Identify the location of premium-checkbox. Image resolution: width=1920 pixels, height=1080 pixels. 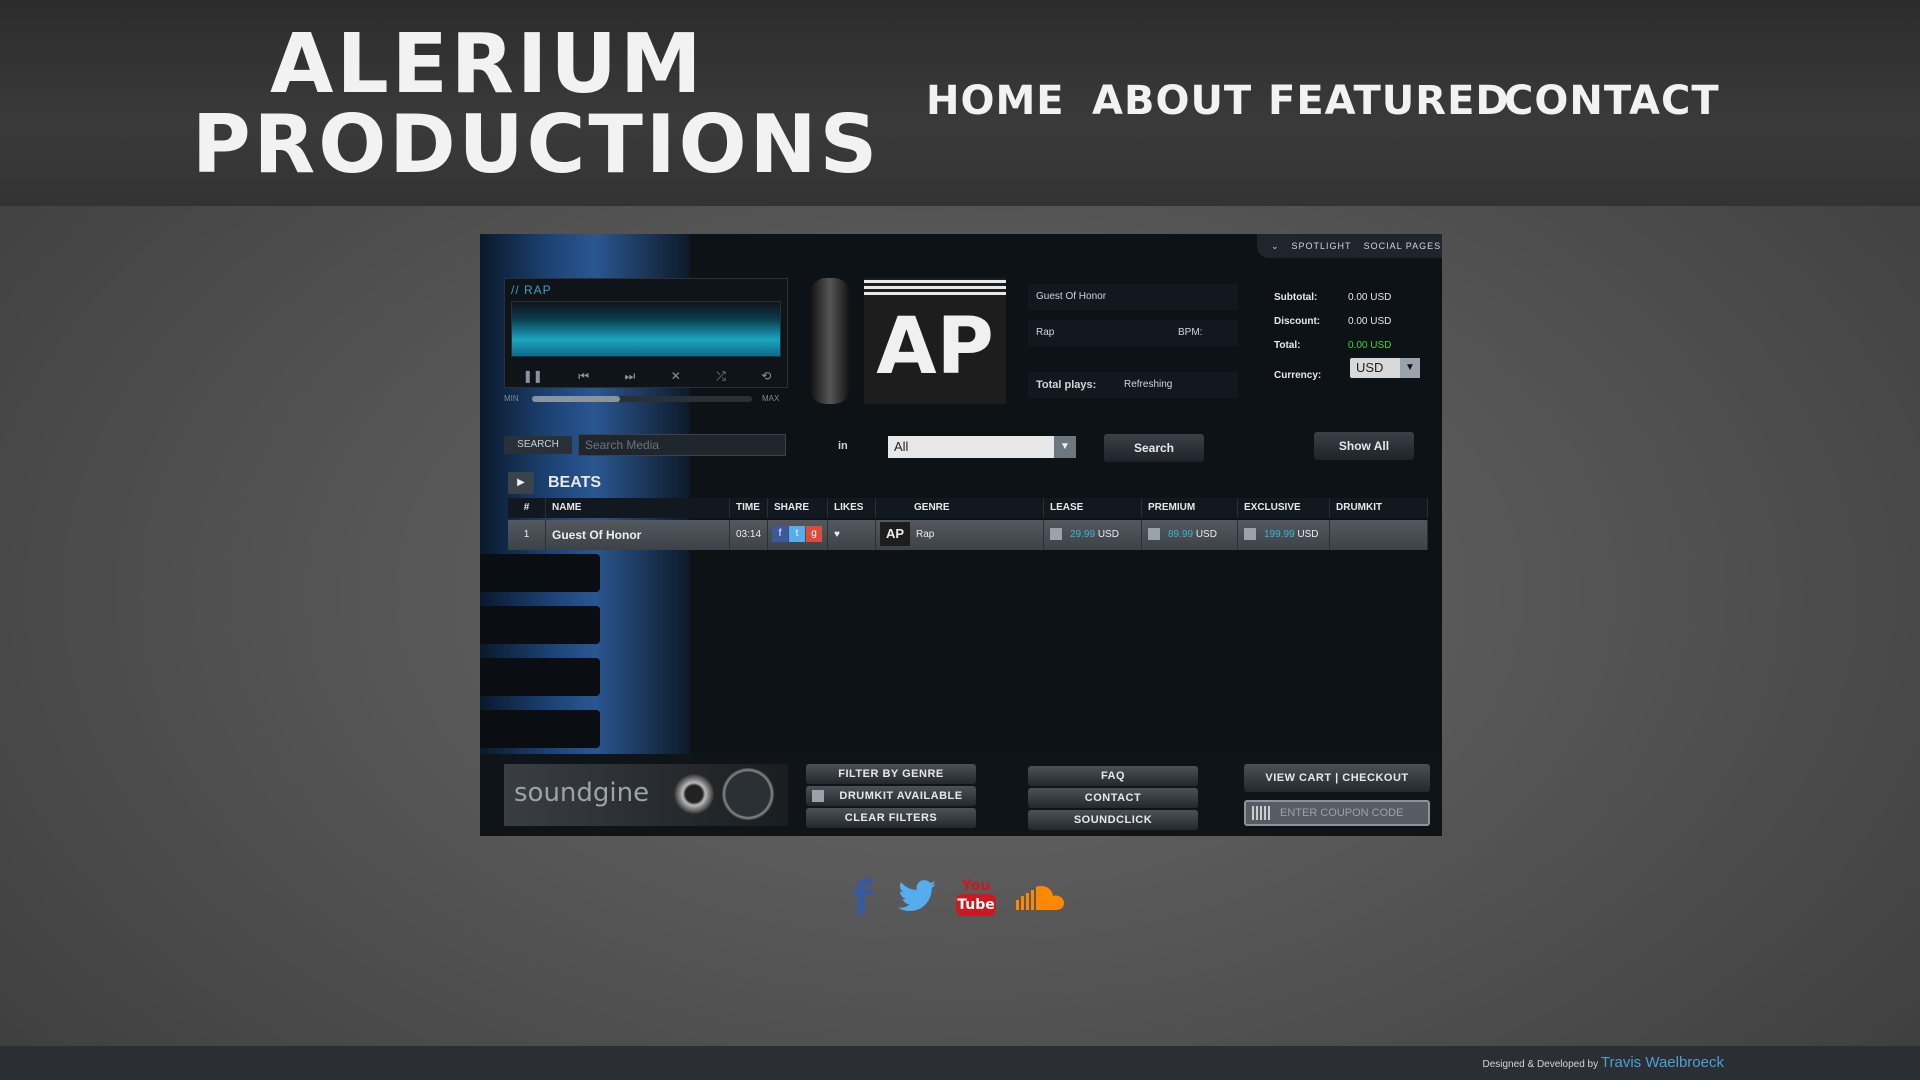
(1154, 534).